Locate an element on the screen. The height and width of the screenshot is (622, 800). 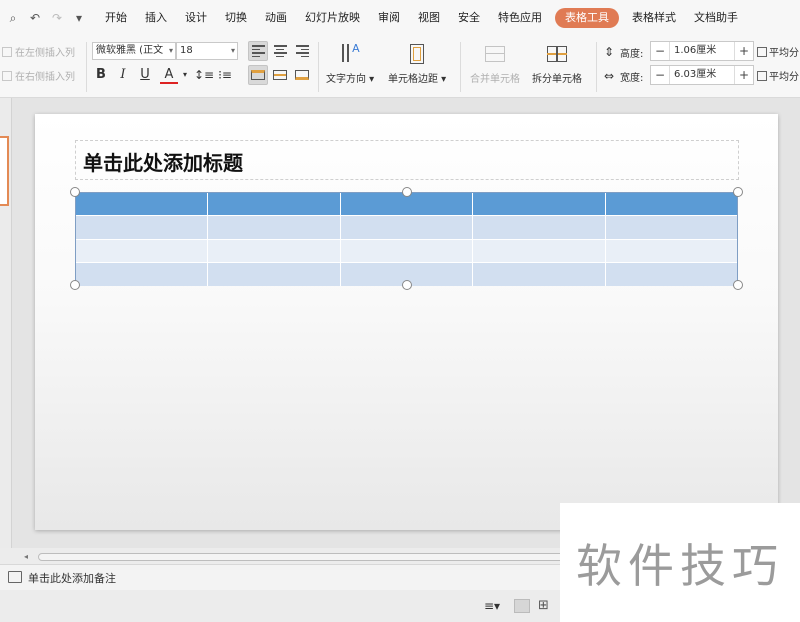
font-name-select: 微软雅黑 (正文 ▾ is located at coordinates (134, 51).